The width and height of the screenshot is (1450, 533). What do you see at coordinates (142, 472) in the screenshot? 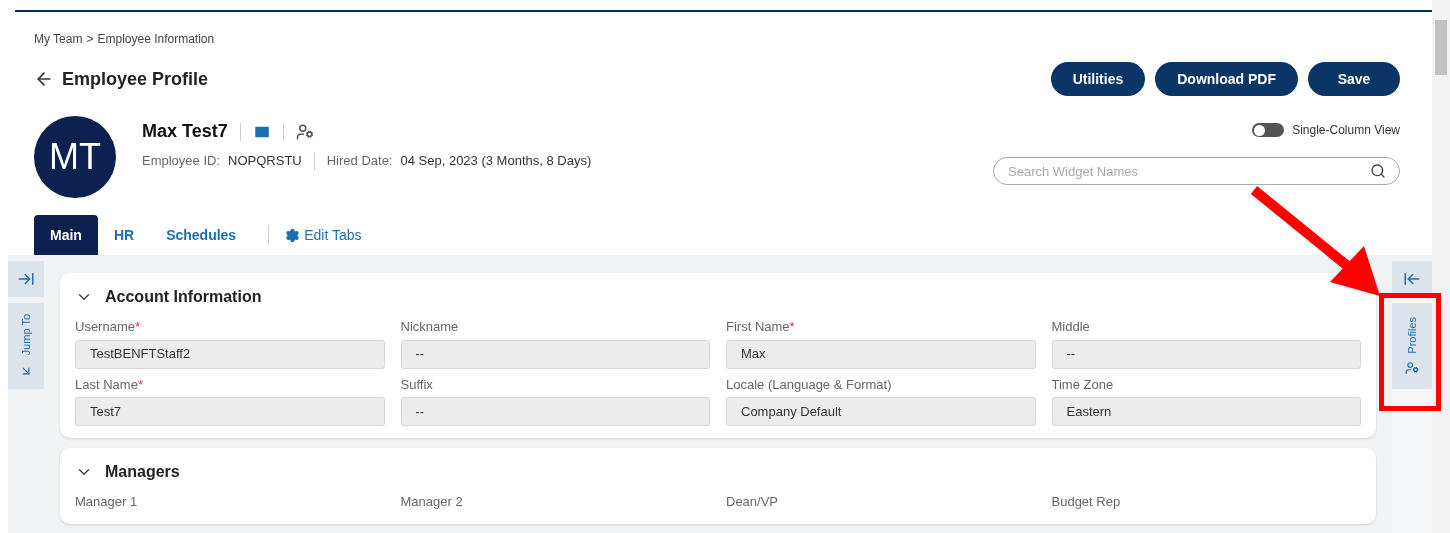
I see `section-title: Managers` at bounding box center [142, 472].